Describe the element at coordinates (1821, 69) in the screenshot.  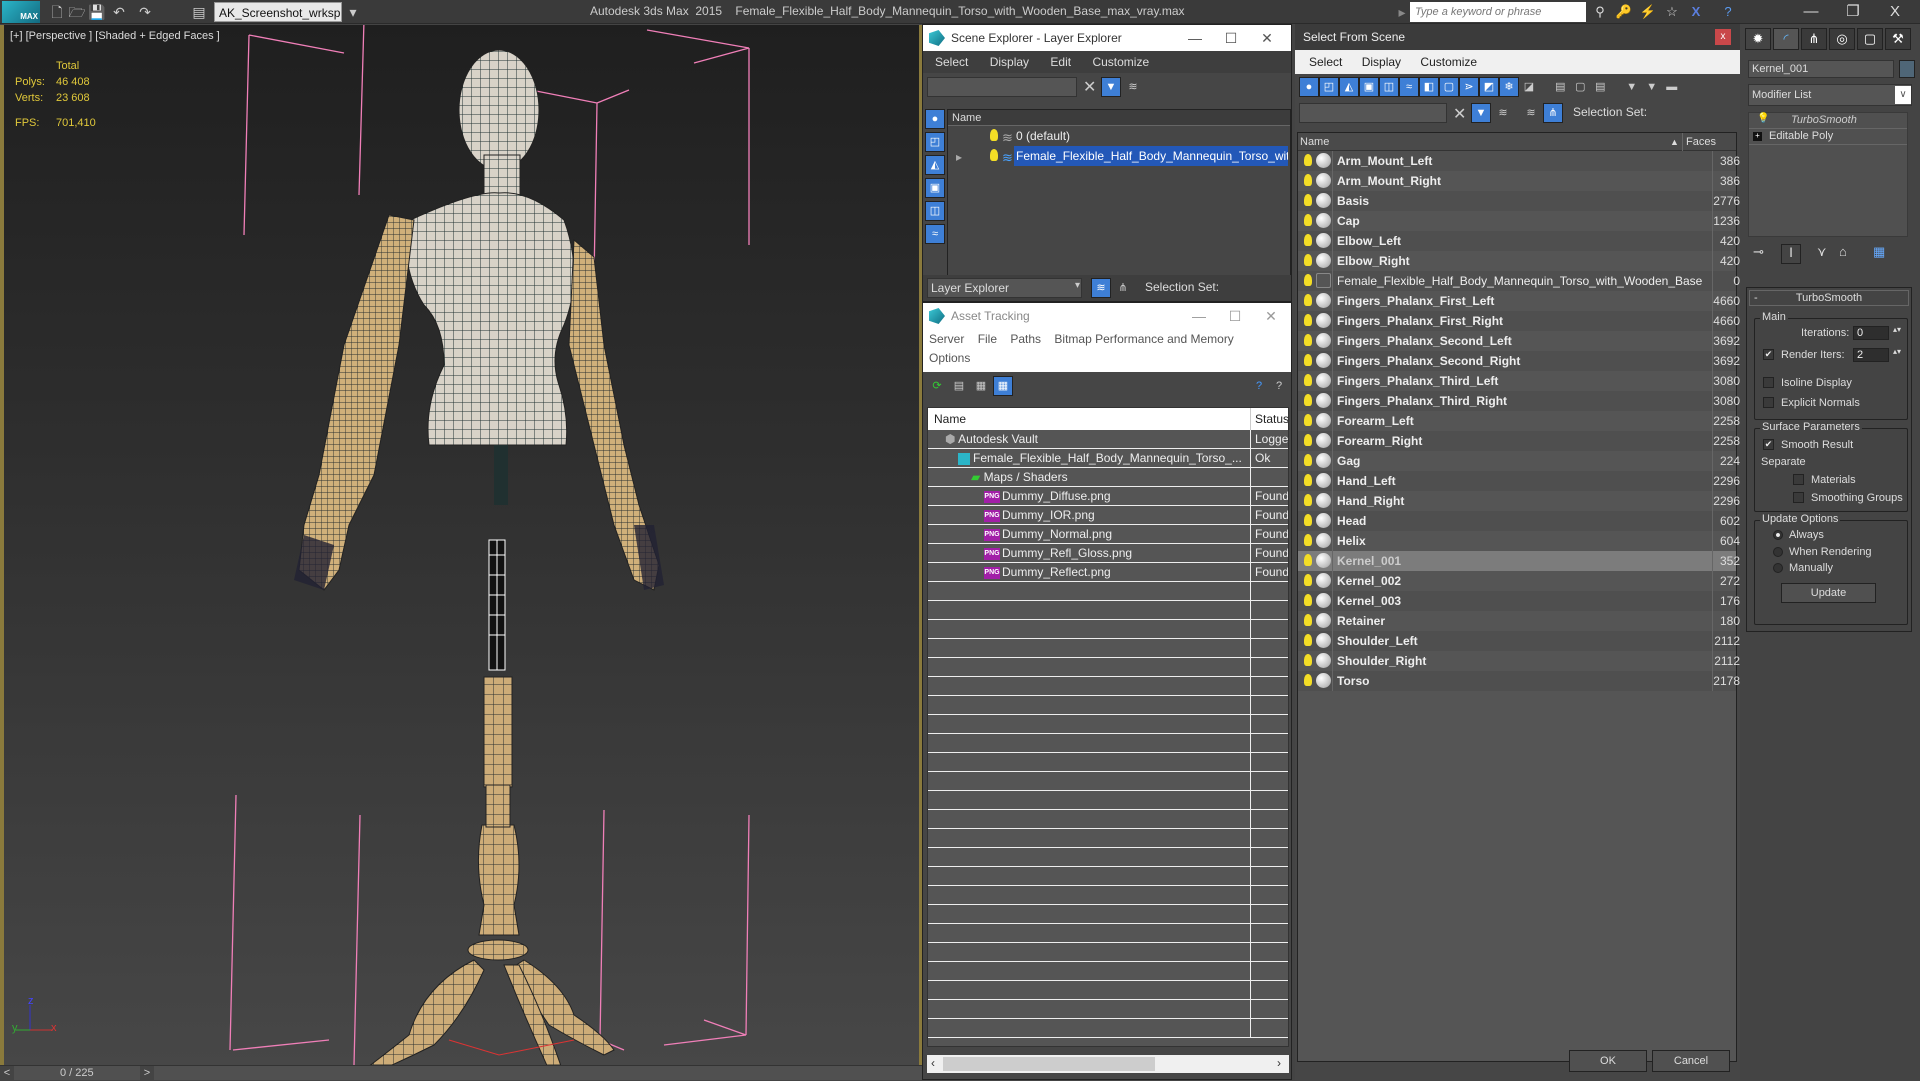
I see `object-name-field: Kernel_001` at that location.